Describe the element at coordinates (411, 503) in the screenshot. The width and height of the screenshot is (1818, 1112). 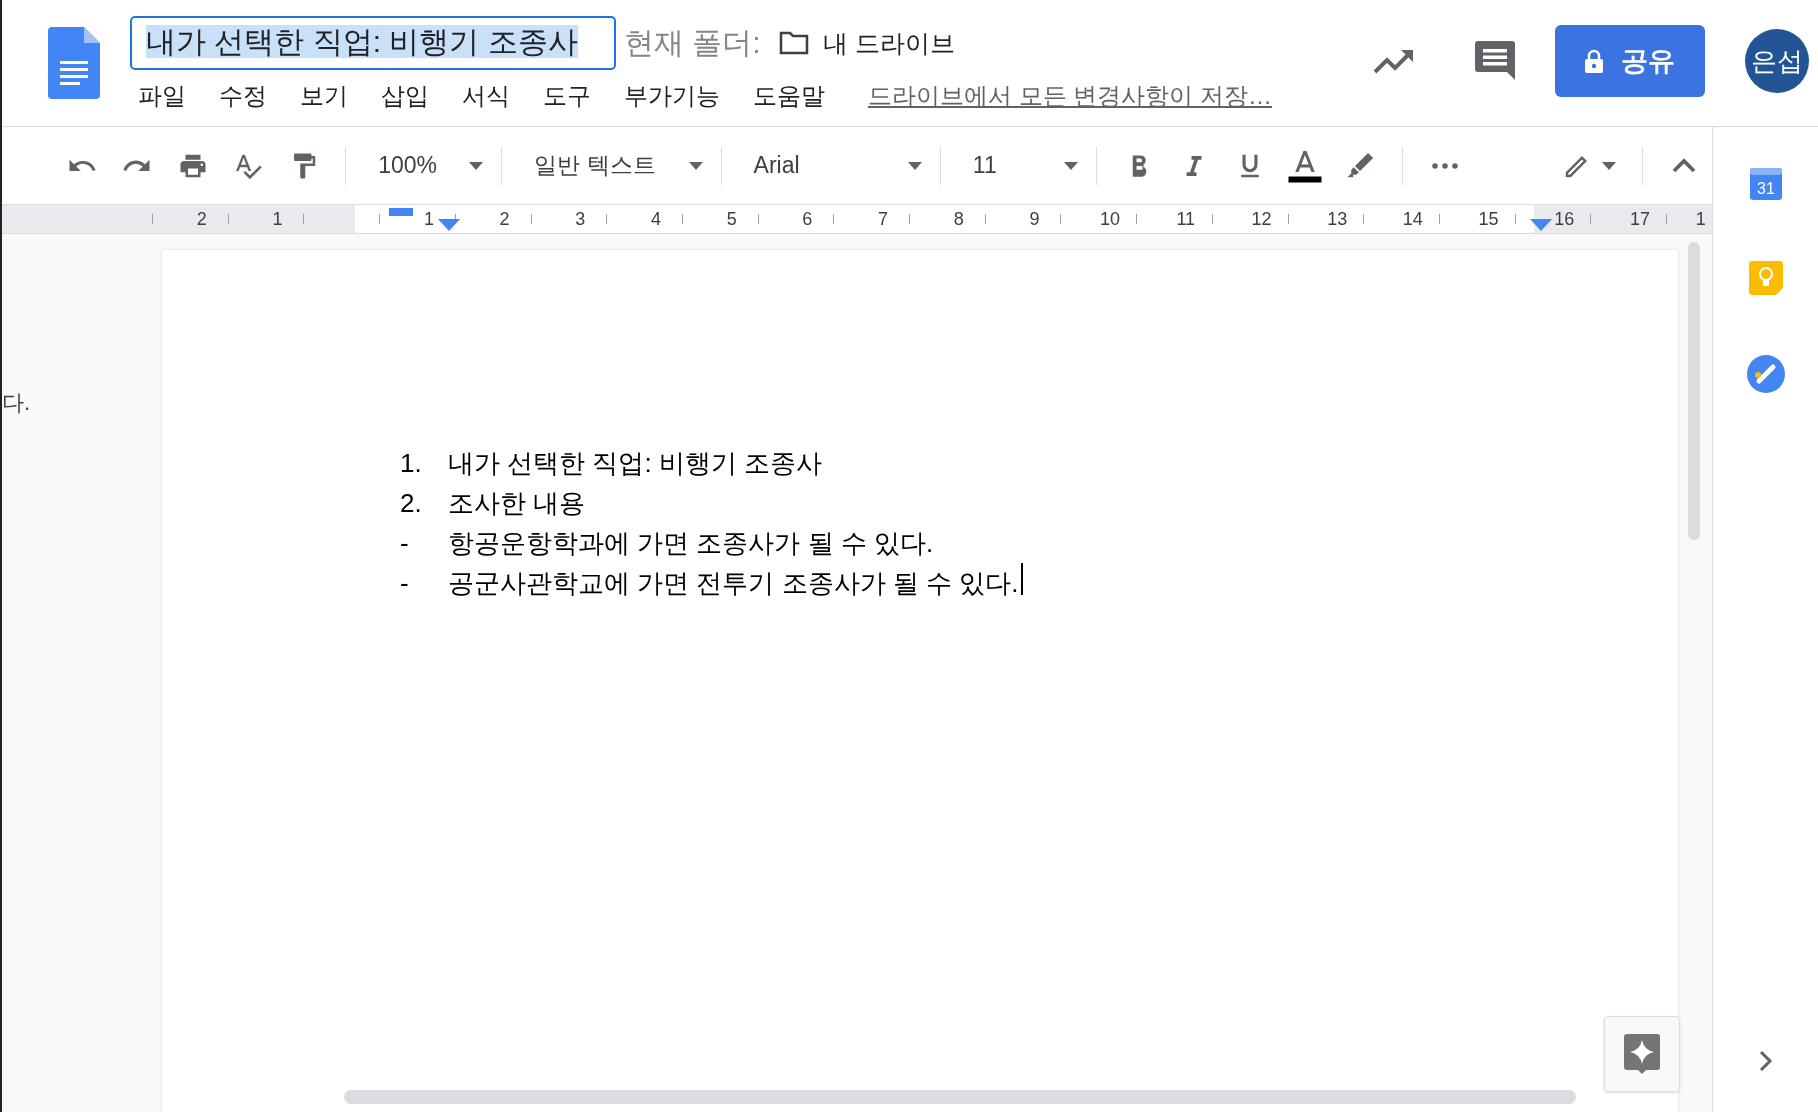
I see `list-marker: 2.` at that location.